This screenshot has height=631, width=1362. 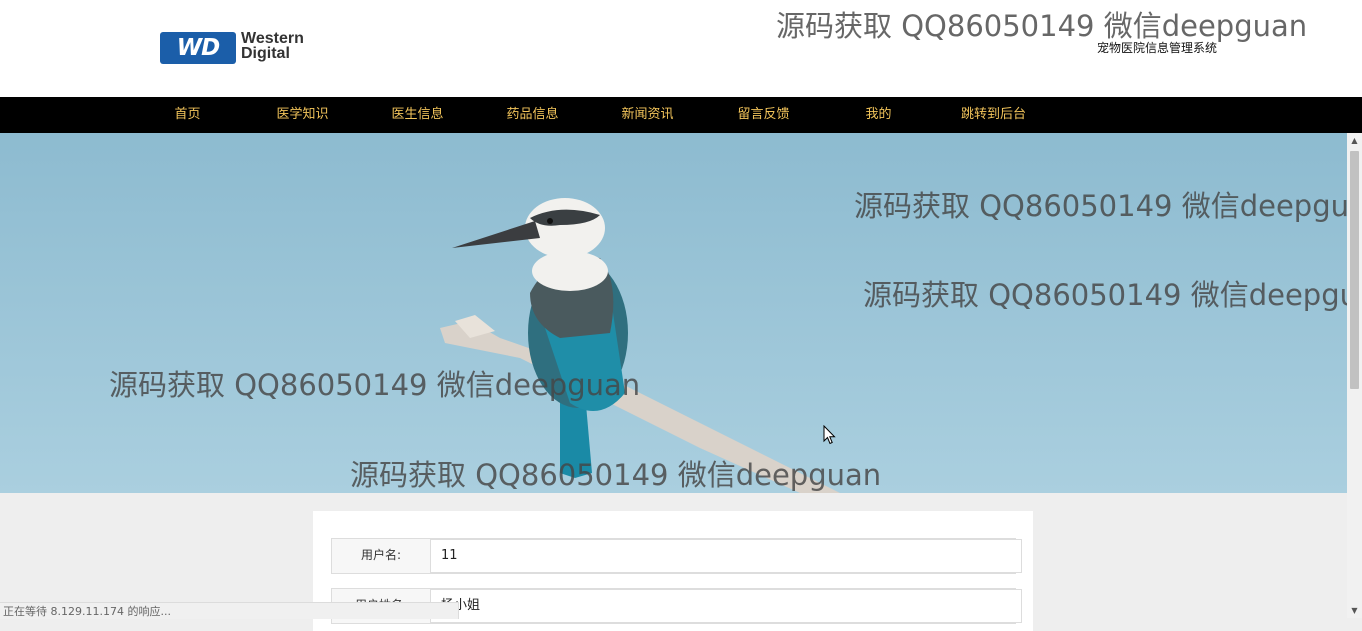 What do you see at coordinates (1157, 48) in the screenshot?
I see `site-subtitle: 宠物医院信息管理系统` at bounding box center [1157, 48].